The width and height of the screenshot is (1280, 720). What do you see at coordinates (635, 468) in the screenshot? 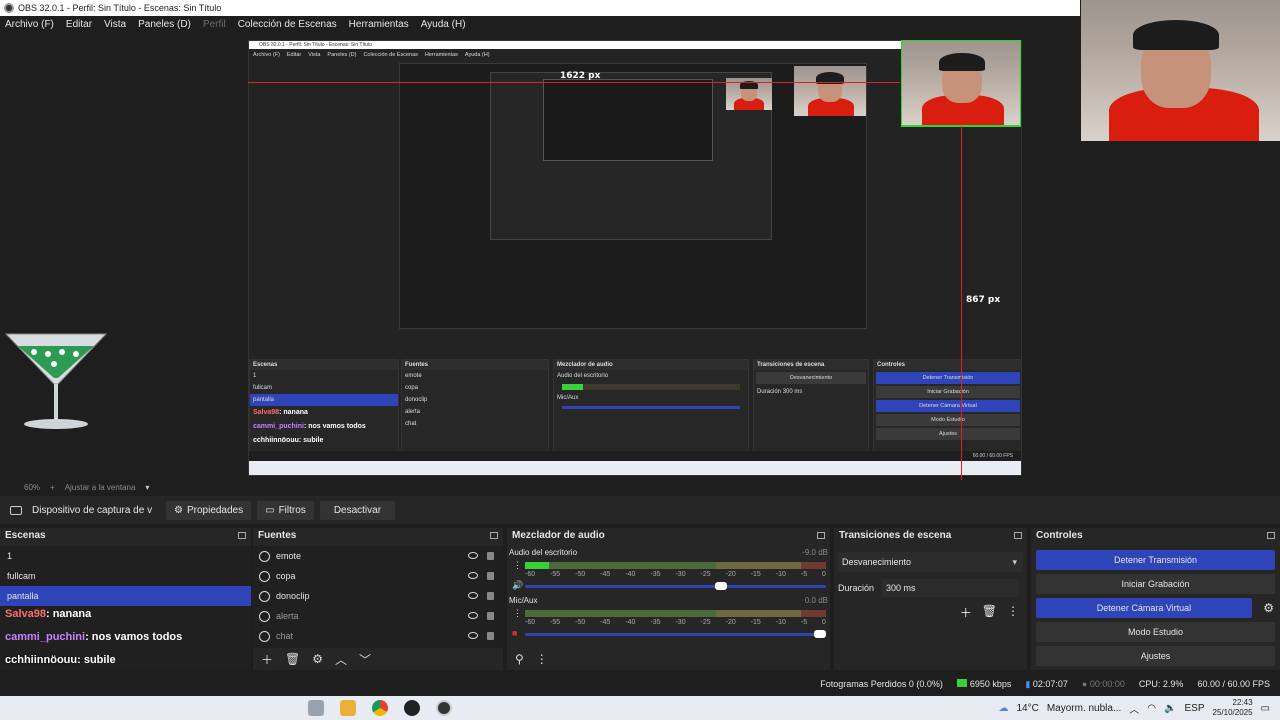
I see `nested-taskbar` at bounding box center [635, 468].